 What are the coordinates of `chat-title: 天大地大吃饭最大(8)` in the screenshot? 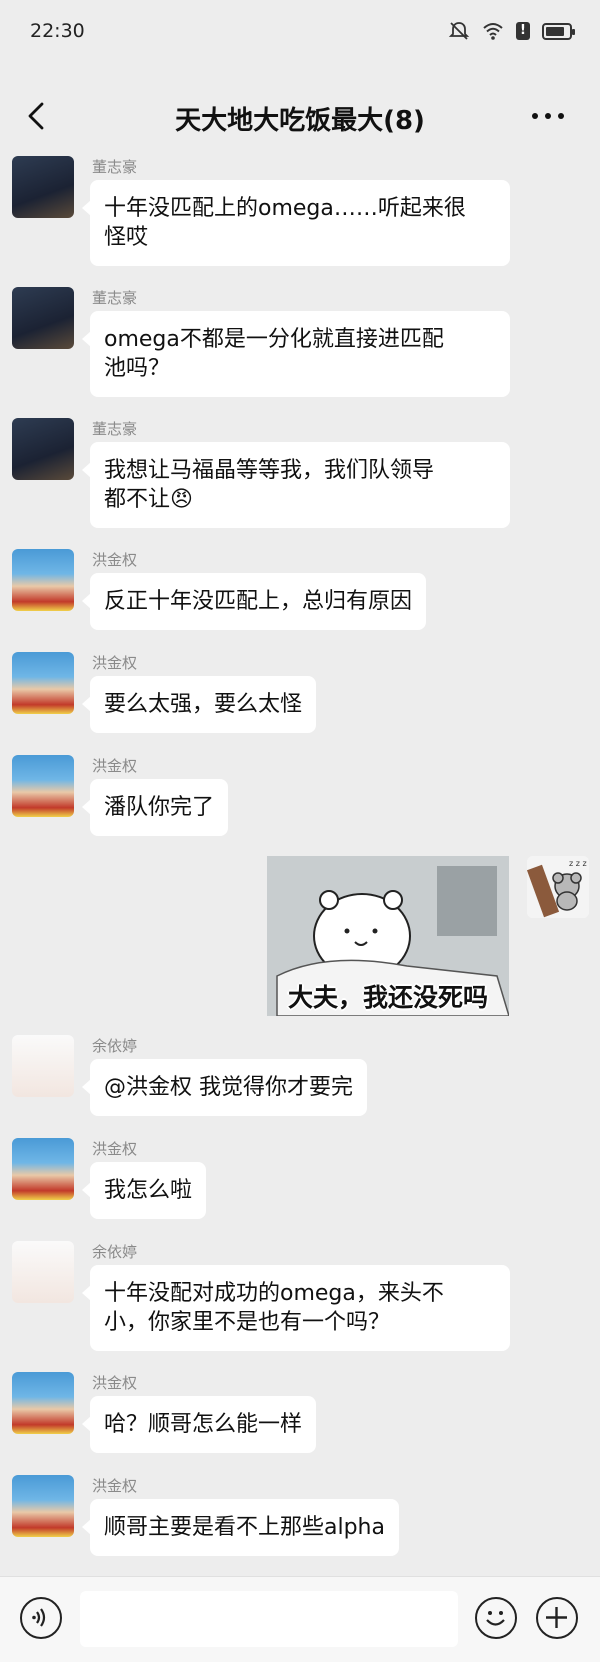 It's located at (300, 121).